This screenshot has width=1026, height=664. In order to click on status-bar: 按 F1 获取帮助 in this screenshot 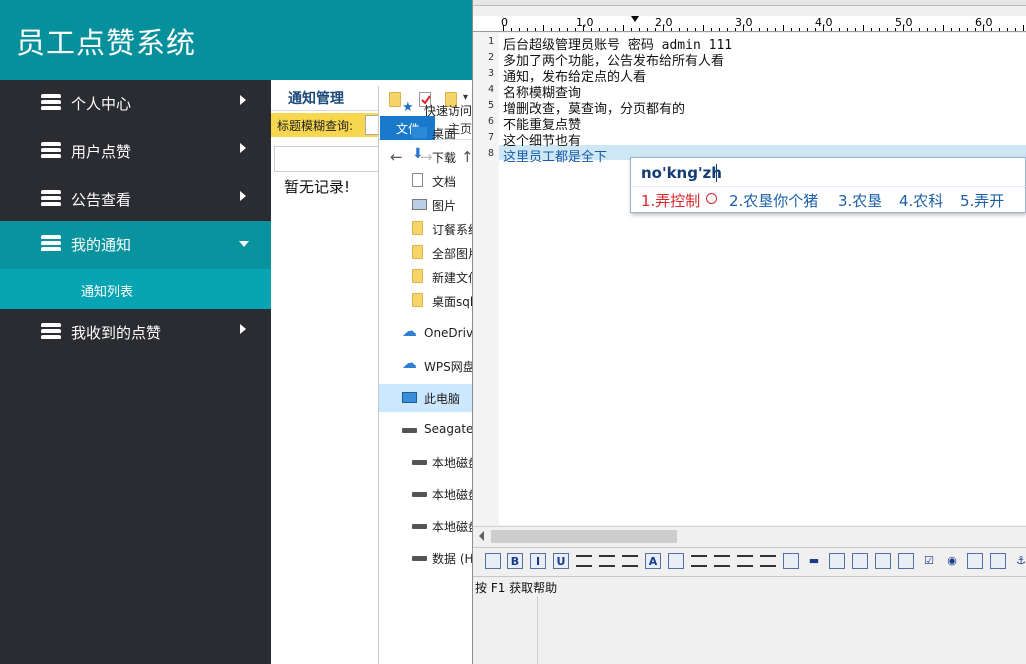, I will do `click(749, 586)`.